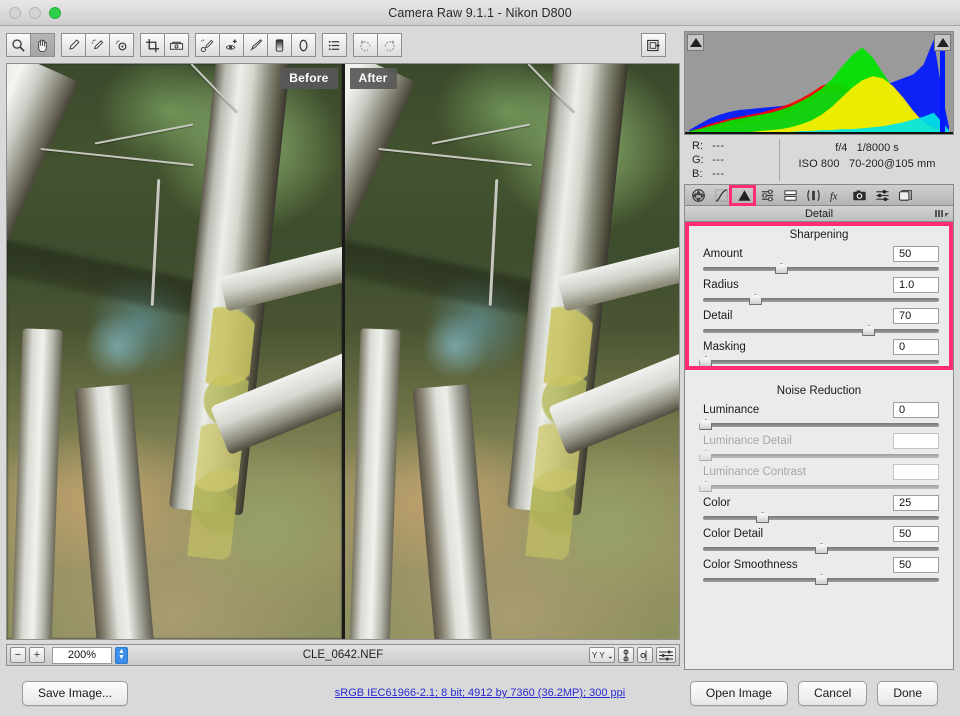  Describe the element at coordinates (18, 655) in the screenshot. I see `zoom-out-button: −` at that location.